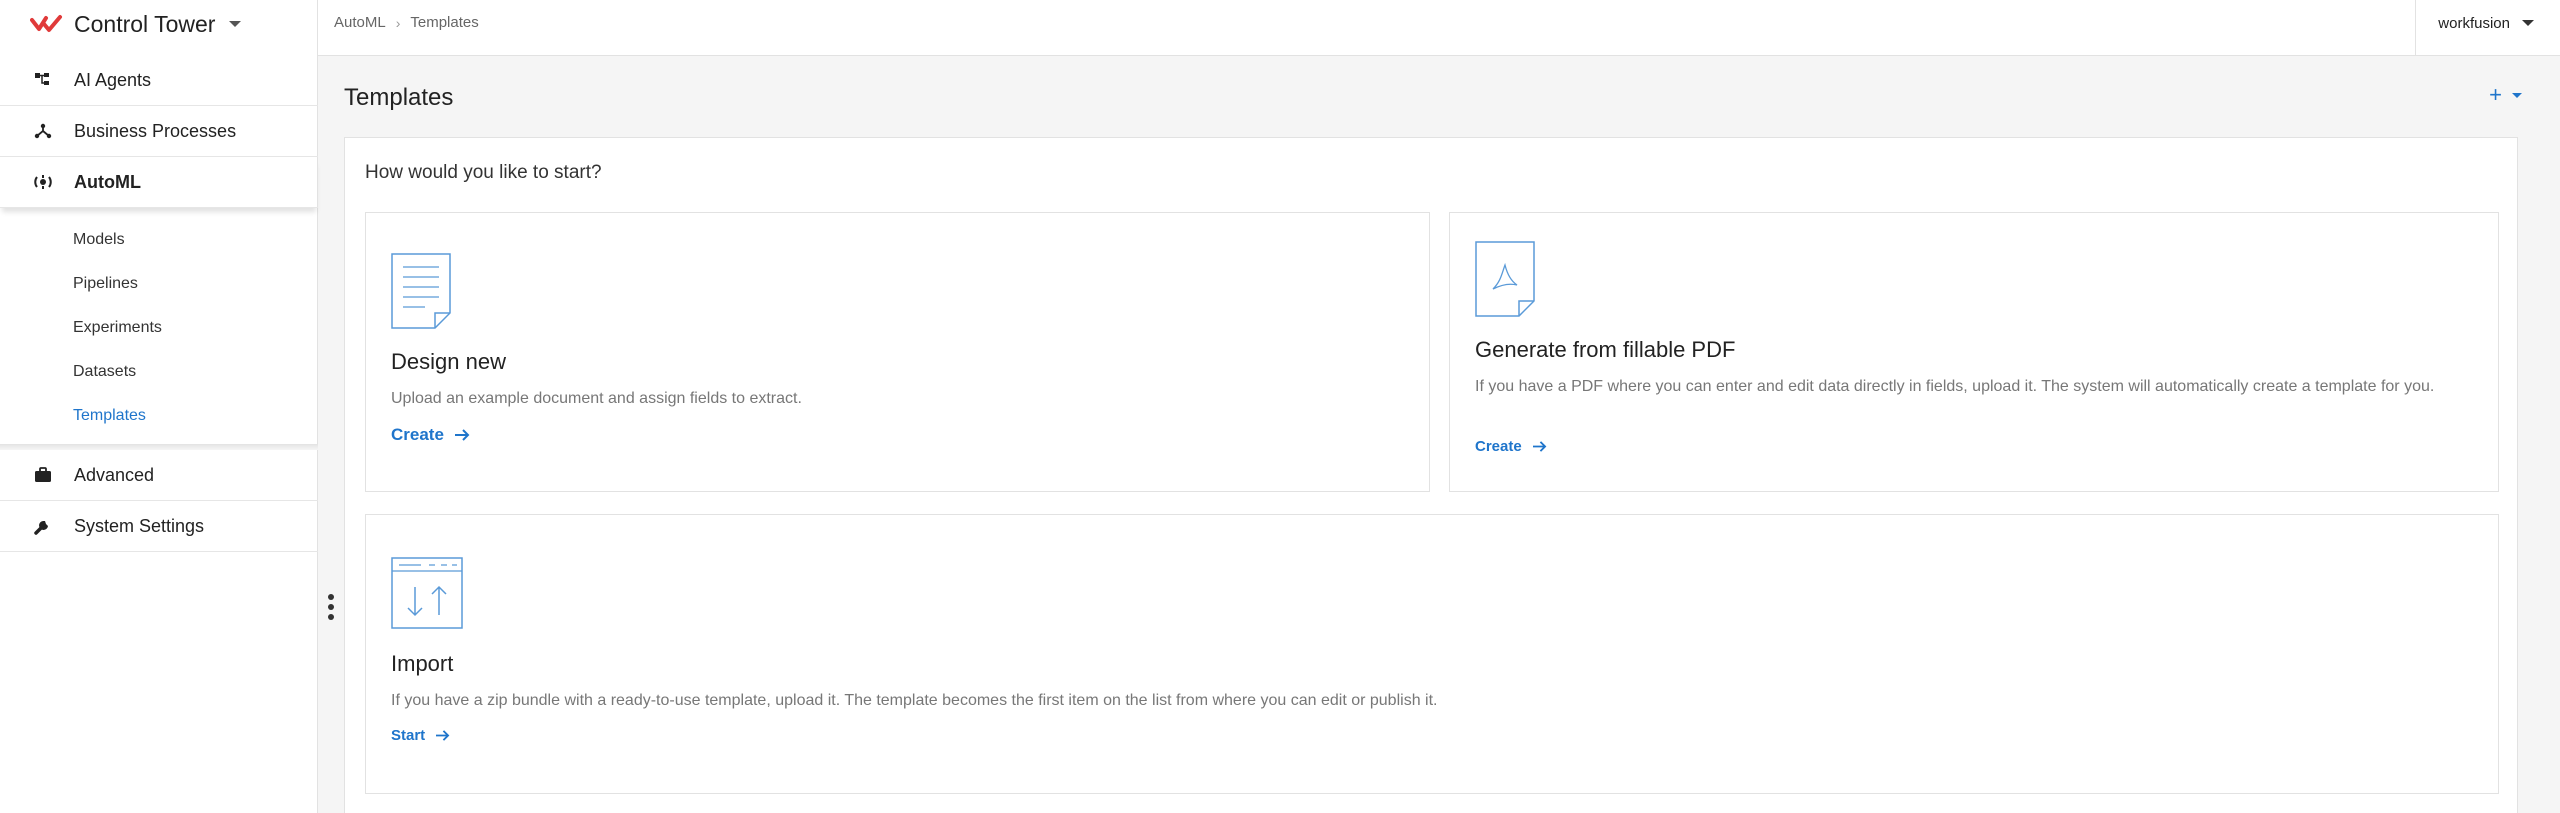 The width and height of the screenshot is (2560, 813). What do you see at coordinates (43, 131) in the screenshot?
I see `process-branch-icon` at bounding box center [43, 131].